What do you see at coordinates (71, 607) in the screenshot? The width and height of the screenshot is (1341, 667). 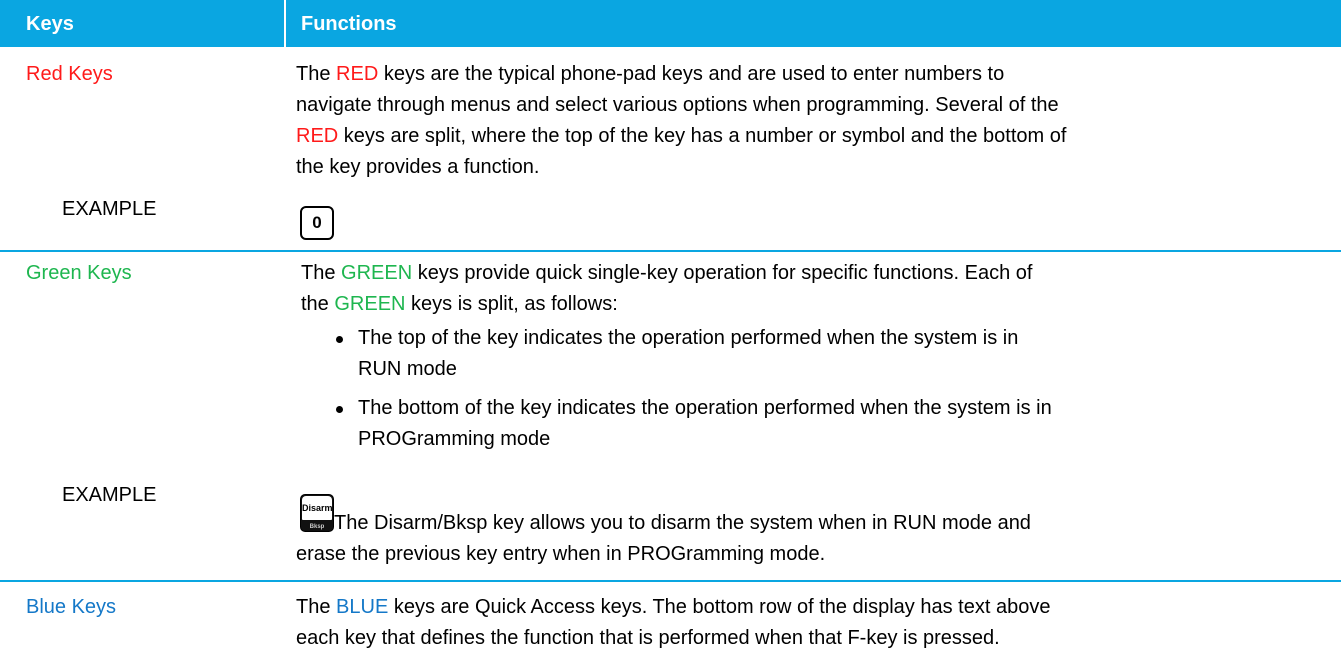 I see `blue-keys-label: Blue Keys` at bounding box center [71, 607].